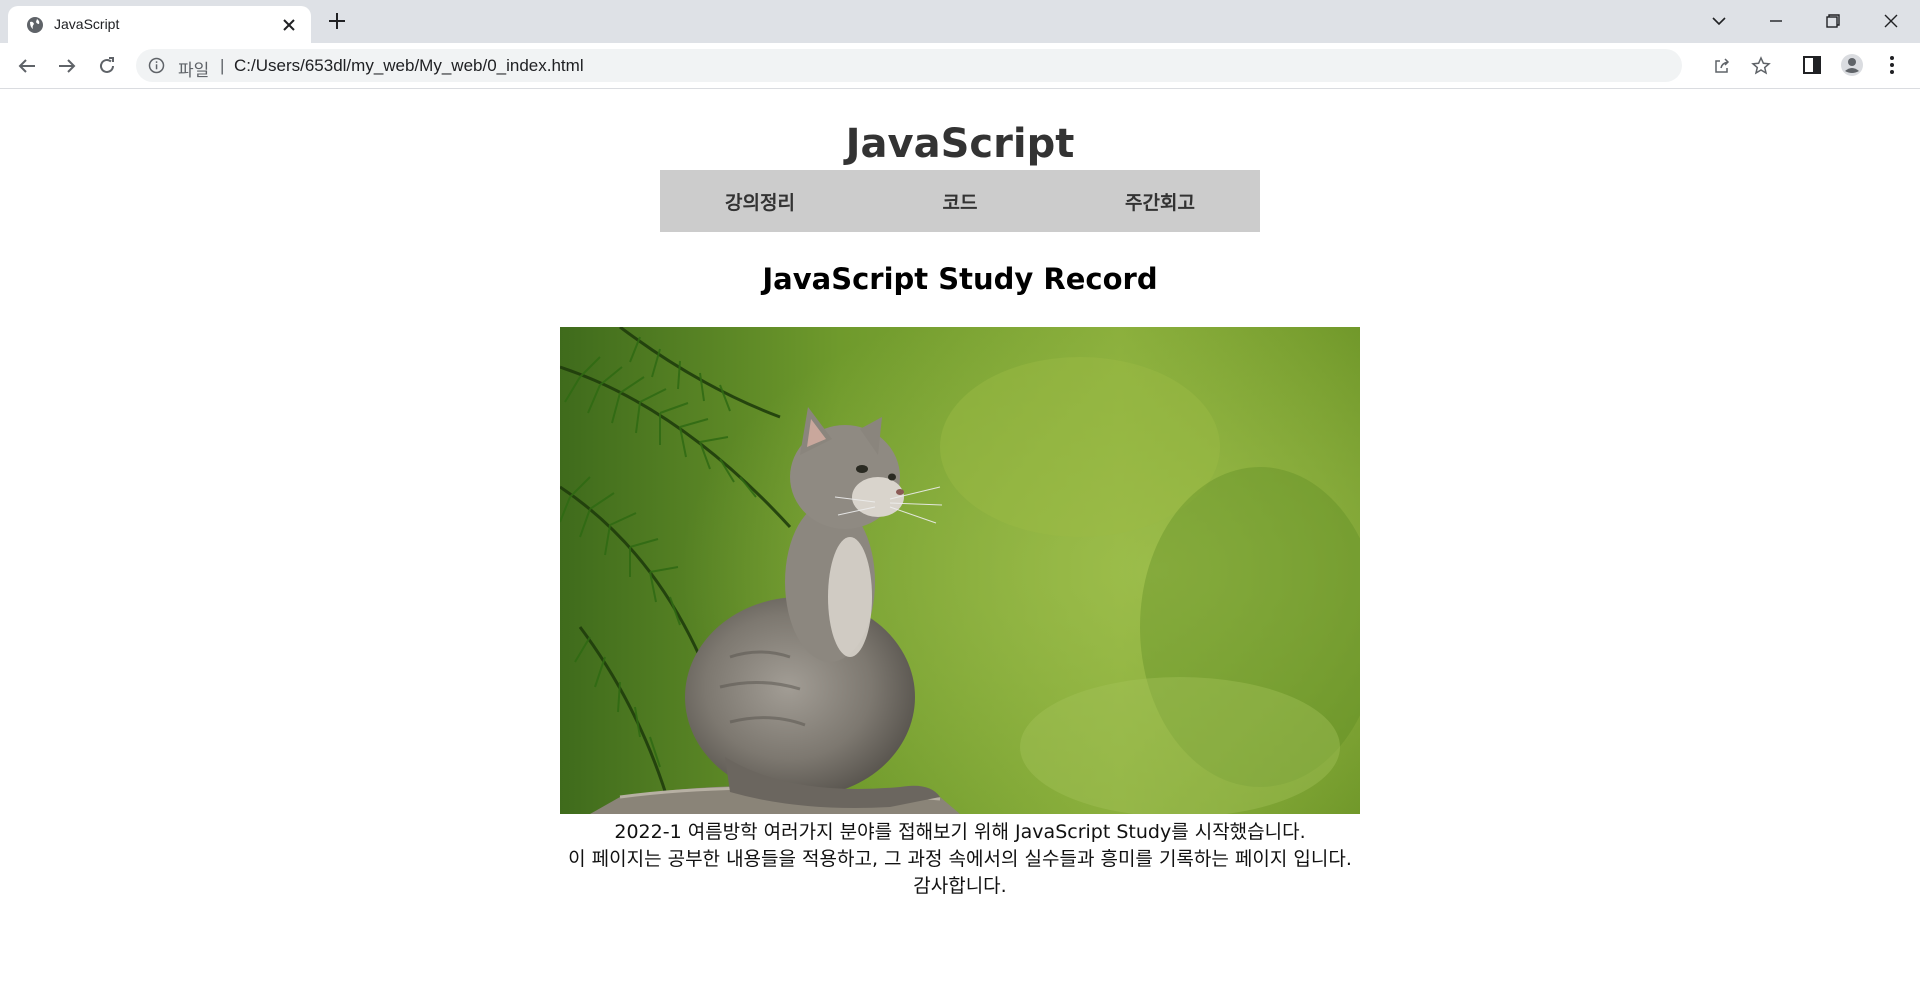 The width and height of the screenshot is (1920, 987). What do you see at coordinates (194, 70) in the screenshot?
I see `address-scheme: 파일` at bounding box center [194, 70].